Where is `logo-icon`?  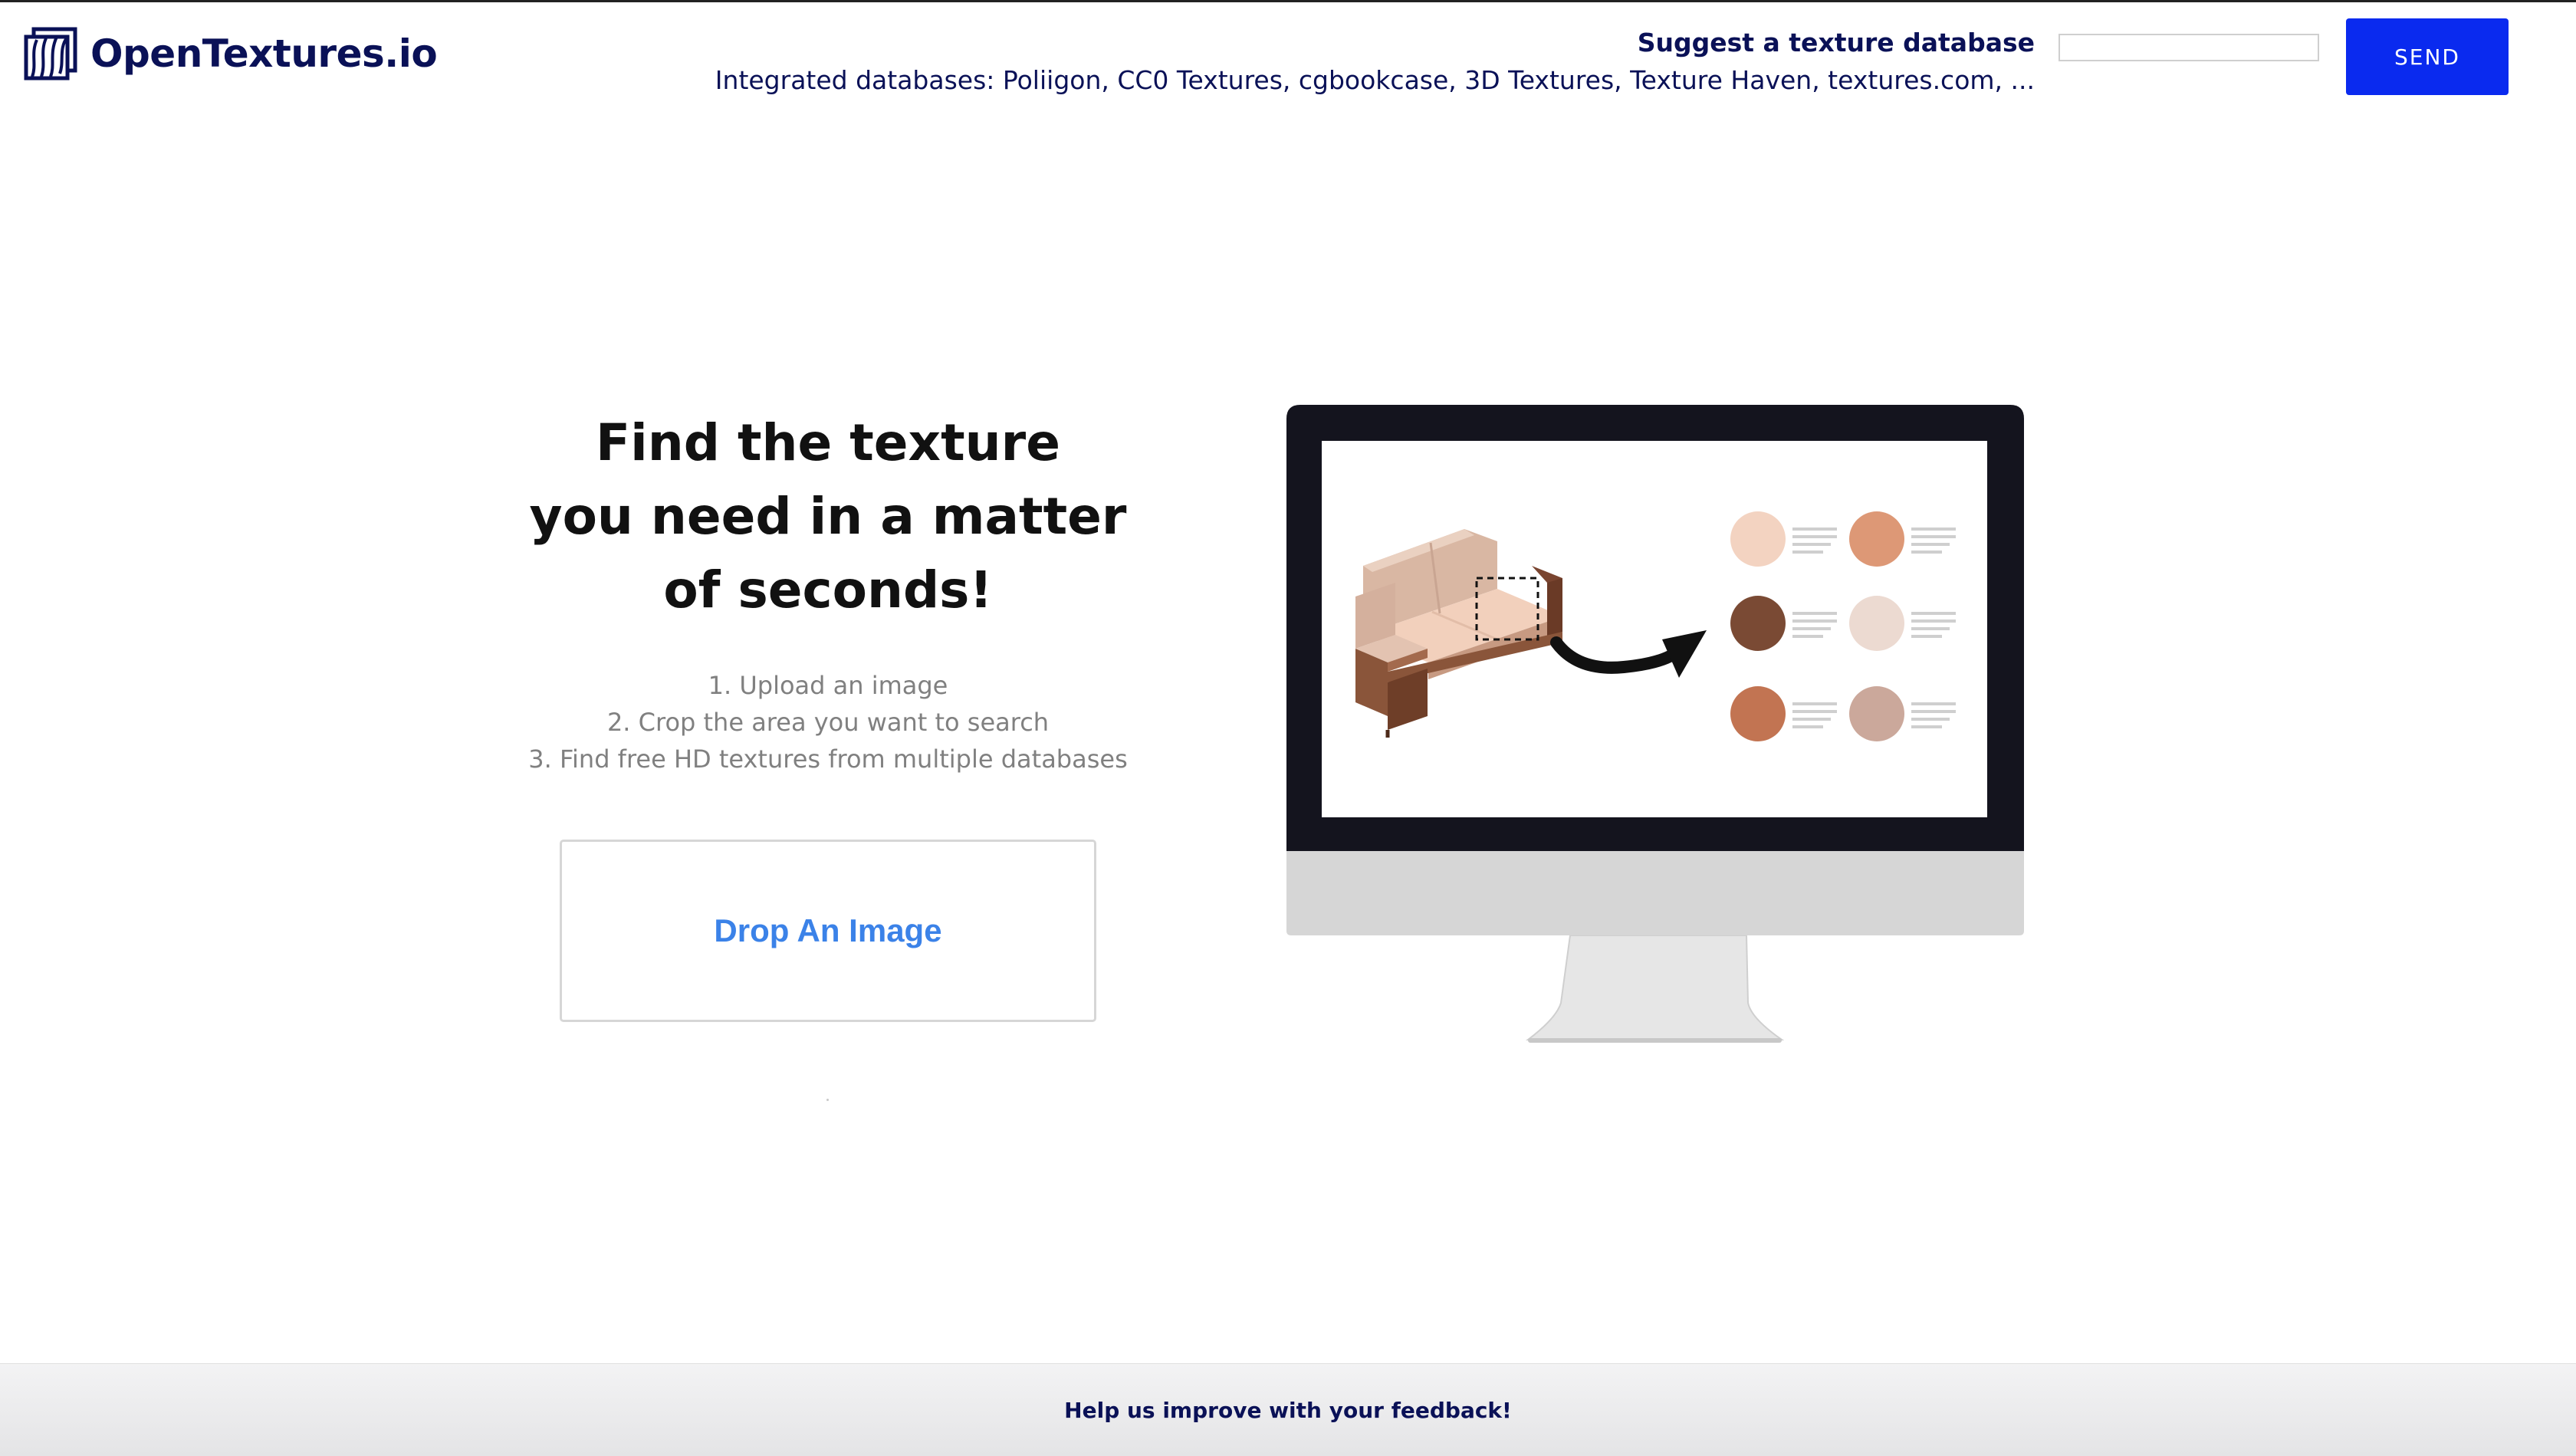
logo-icon is located at coordinates (51, 54).